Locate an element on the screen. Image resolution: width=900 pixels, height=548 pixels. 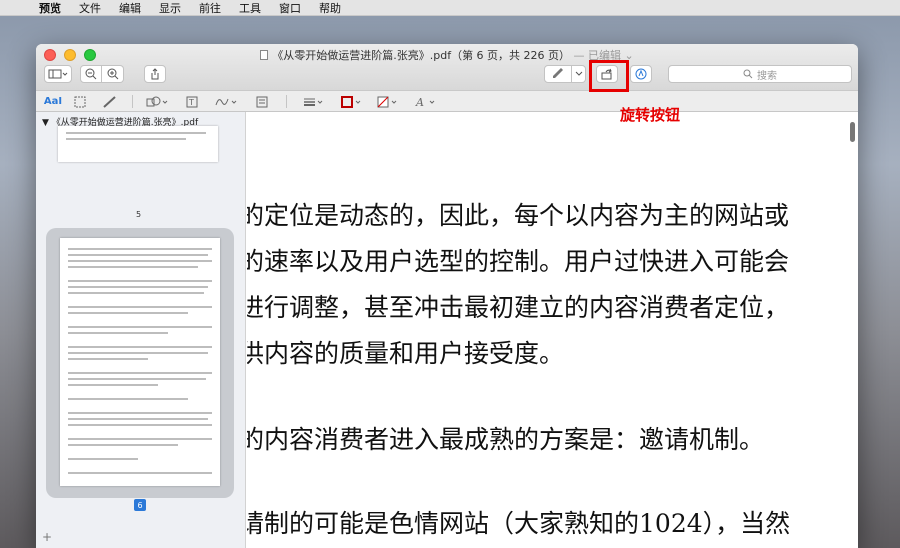
text-style-tool: A is located at coordinates (426, 101).